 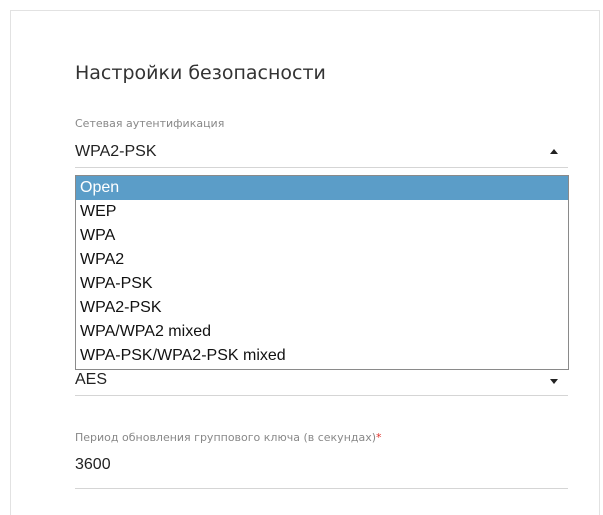 I want to click on option-wpa-psk-wpa2-psk-mixed: WPA-PSK/WPA2-PSK mixed, so click(x=322, y=356).